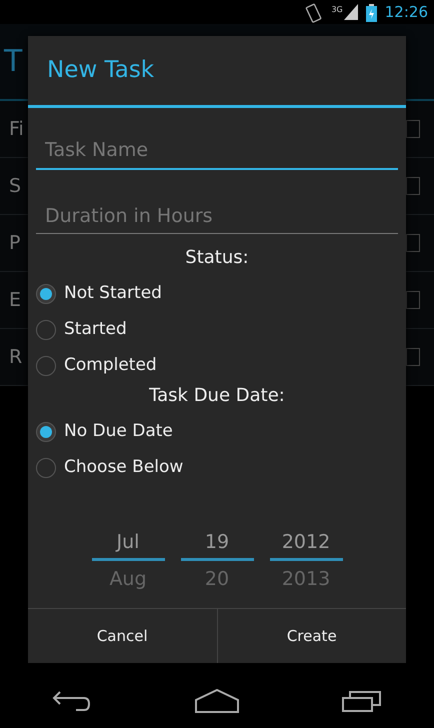 The height and width of the screenshot is (728, 434). What do you see at coordinates (217, 396) in the screenshot?
I see `section-label: Task Due Date:` at bounding box center [217, 396].